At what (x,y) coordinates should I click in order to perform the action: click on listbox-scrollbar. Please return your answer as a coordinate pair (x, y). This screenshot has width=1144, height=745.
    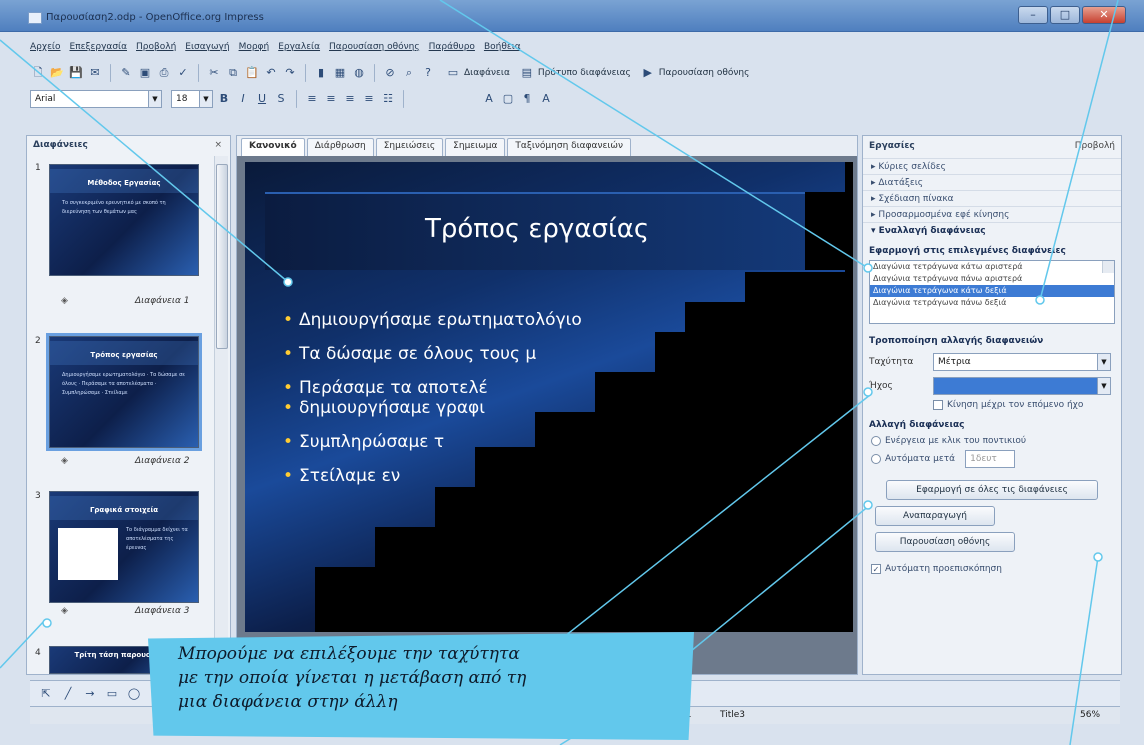
    Looking at the image, I should click on (1108, 267).